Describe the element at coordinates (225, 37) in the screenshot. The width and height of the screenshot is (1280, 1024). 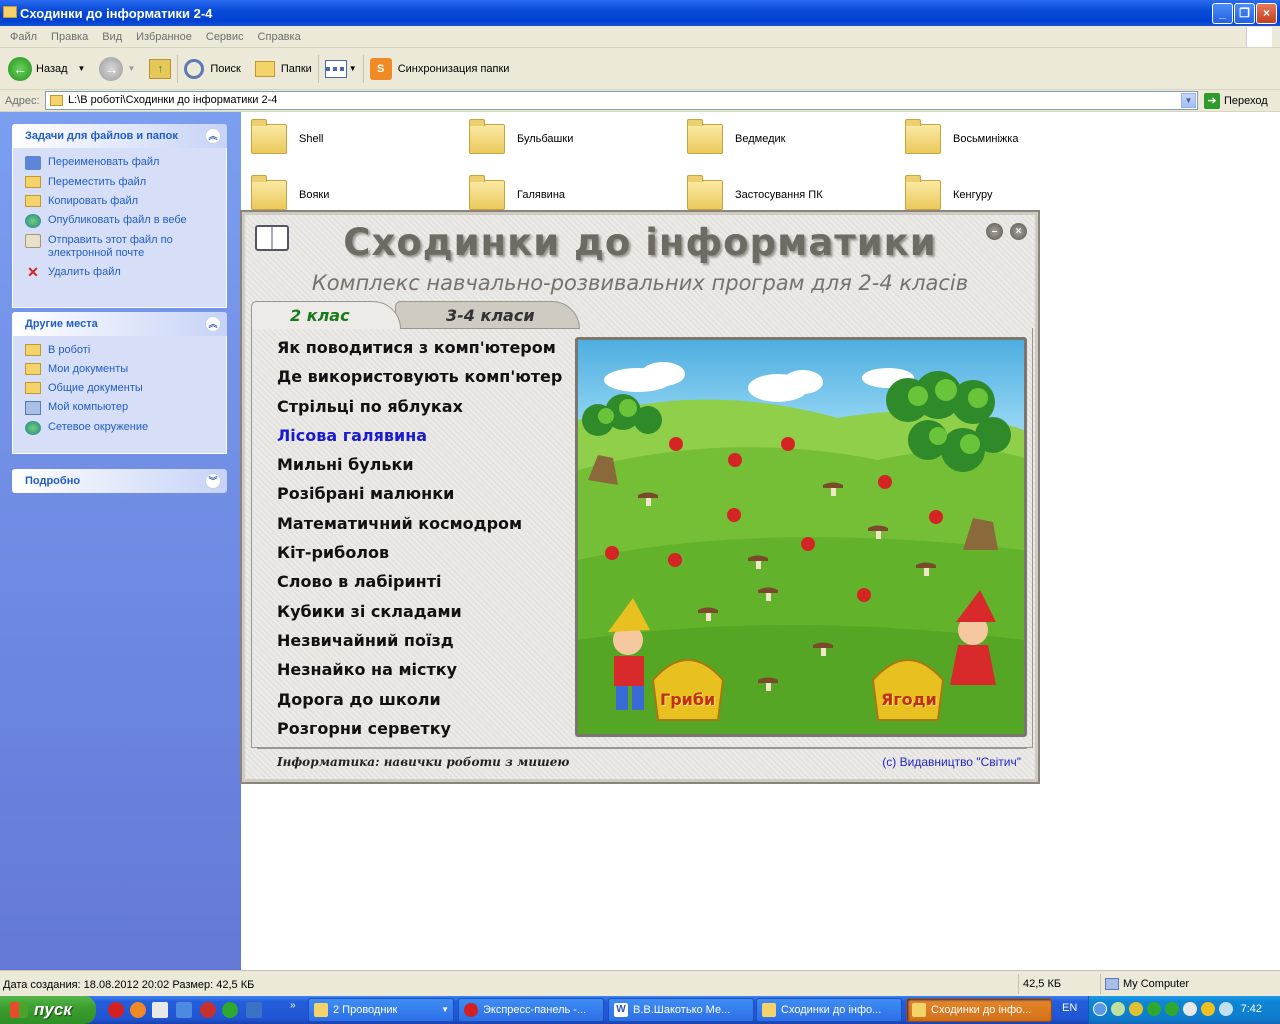
I see `menu-tools: Сервис` at that location.